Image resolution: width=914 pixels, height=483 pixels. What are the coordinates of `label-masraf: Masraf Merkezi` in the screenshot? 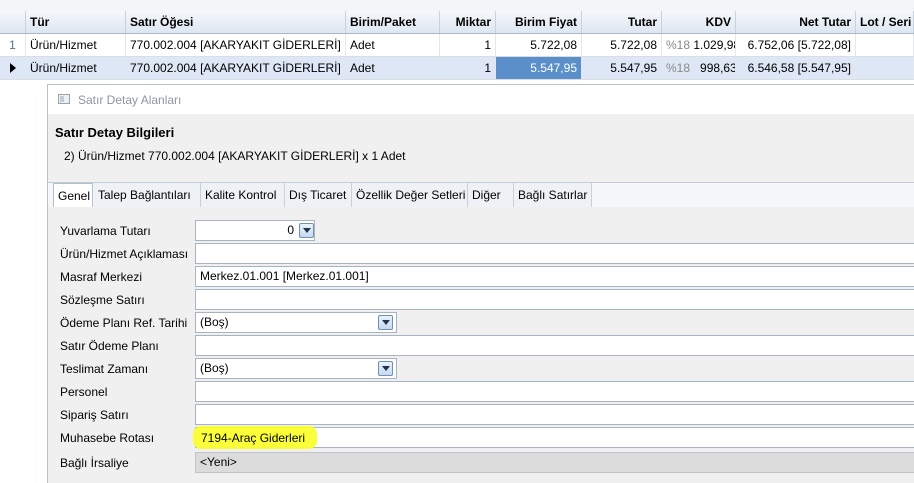 It's located at (101, 277).